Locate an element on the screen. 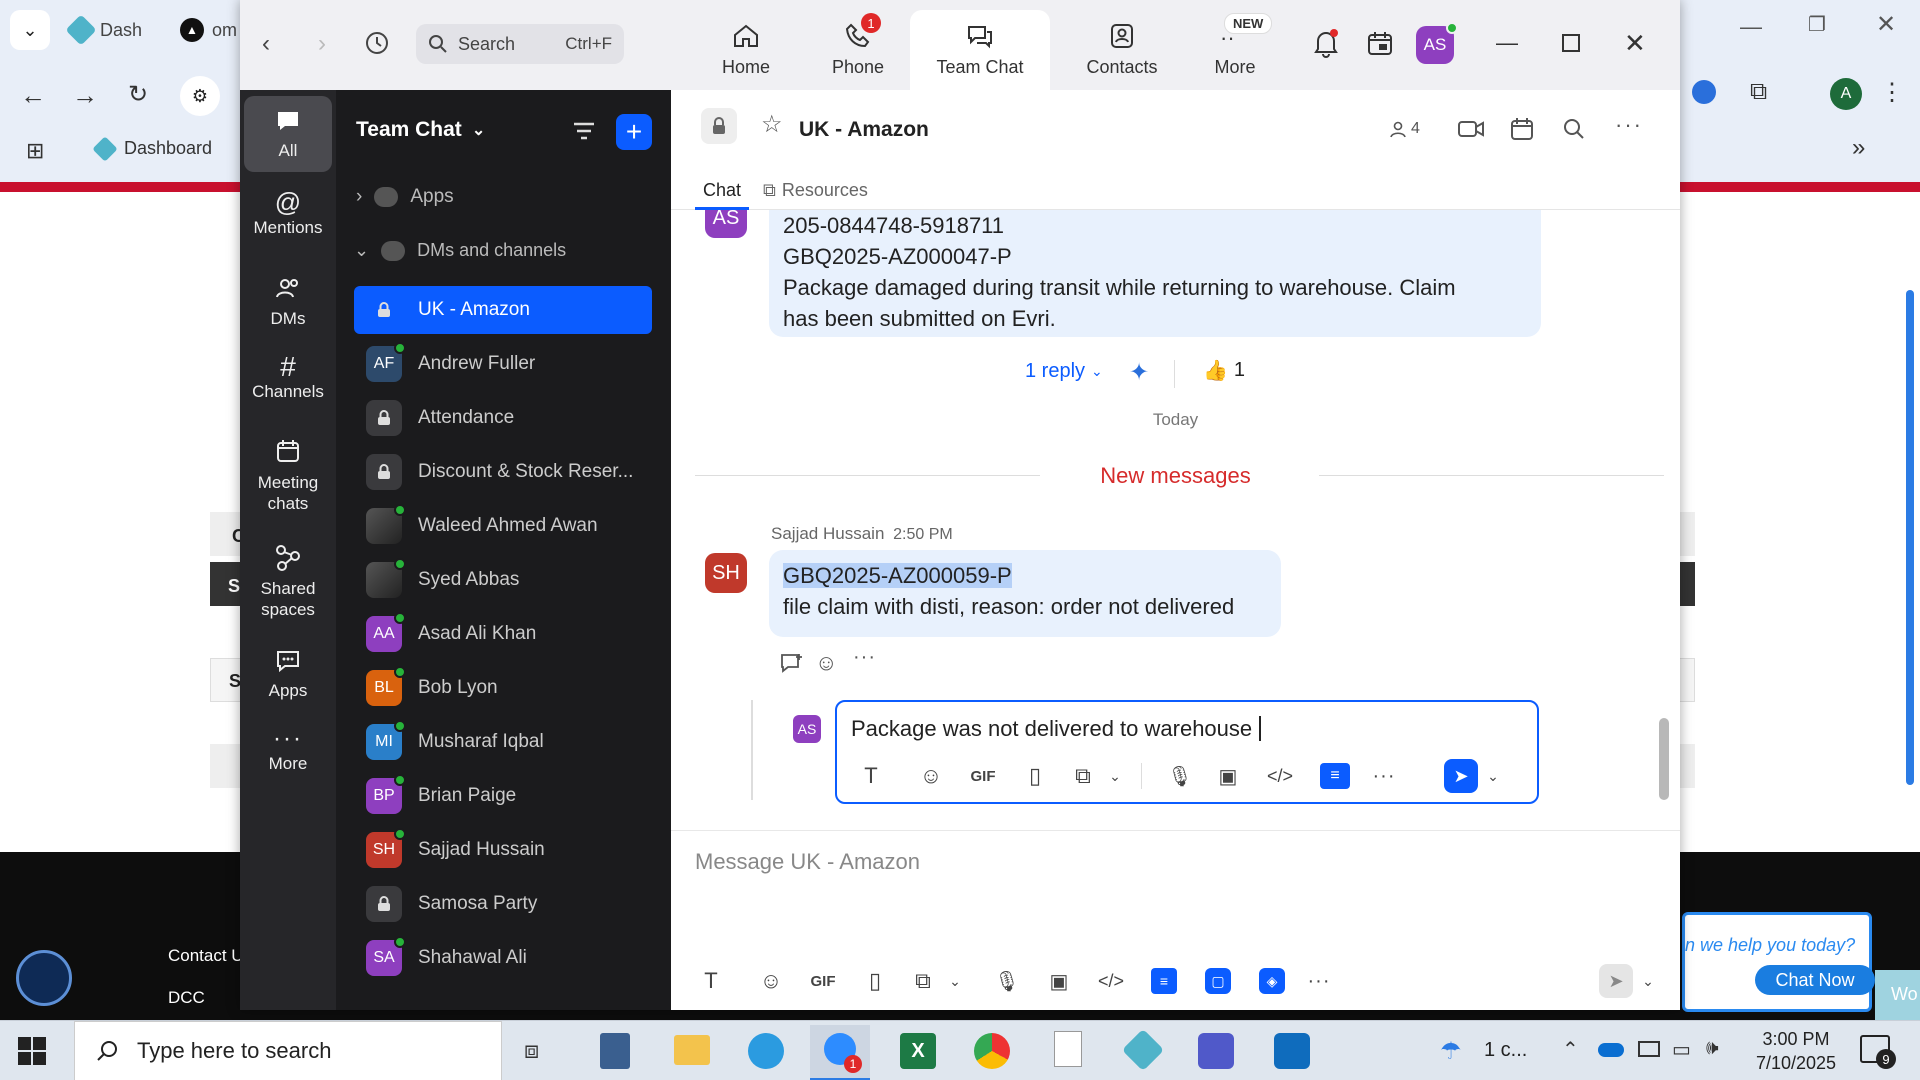 This screenshot has height=1080, width=1920. nav-more: ·· NEW More is located at coordinates (1235, 50).